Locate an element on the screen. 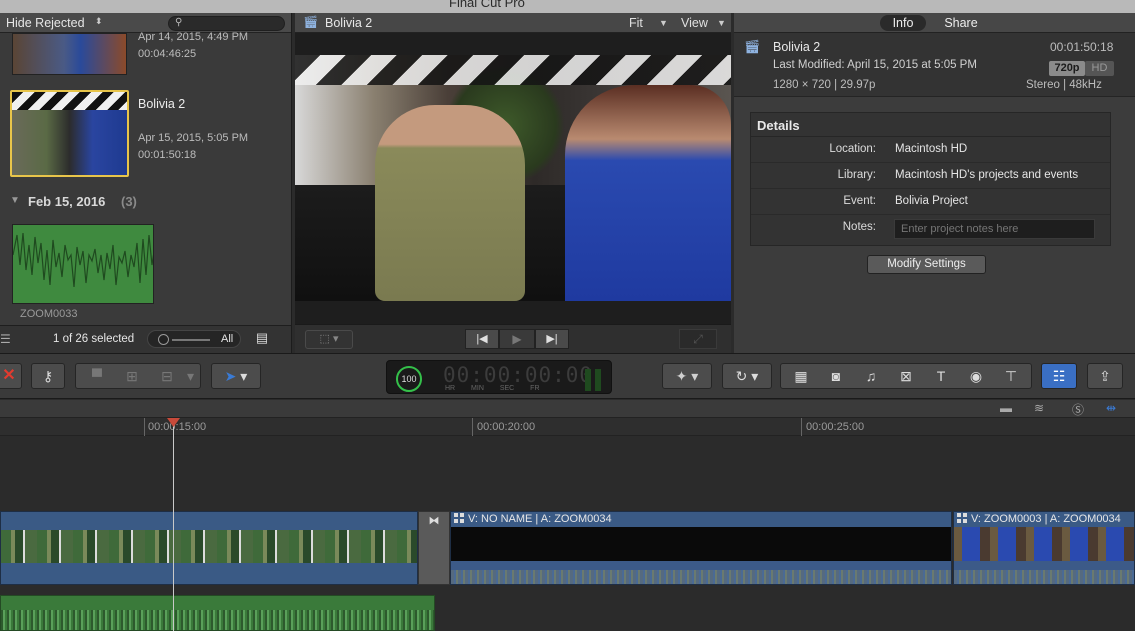 The image size is (1135, 631). reject-icon: ✕ is located at coordinates (11, 376).